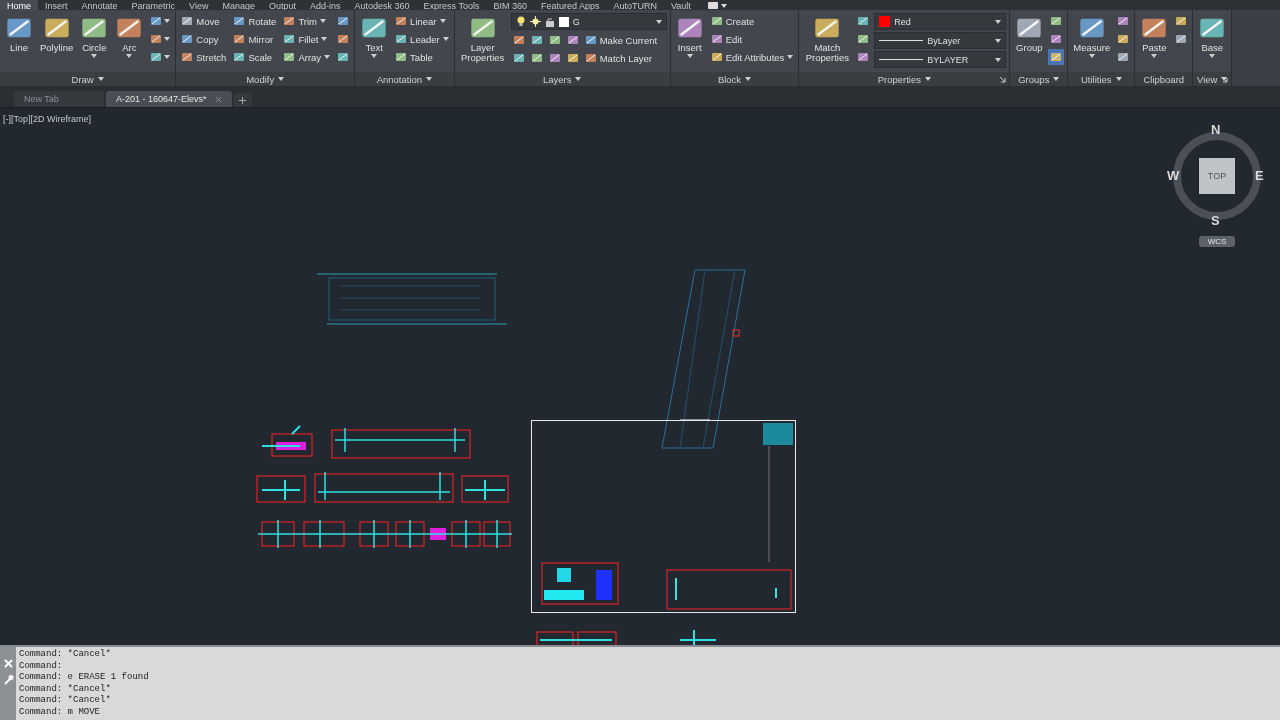 This screenshot has height=720, width=1280. Describe the element at coordinates (1215, 221) in the screenshot. I see `compass-letter: S` at that location.